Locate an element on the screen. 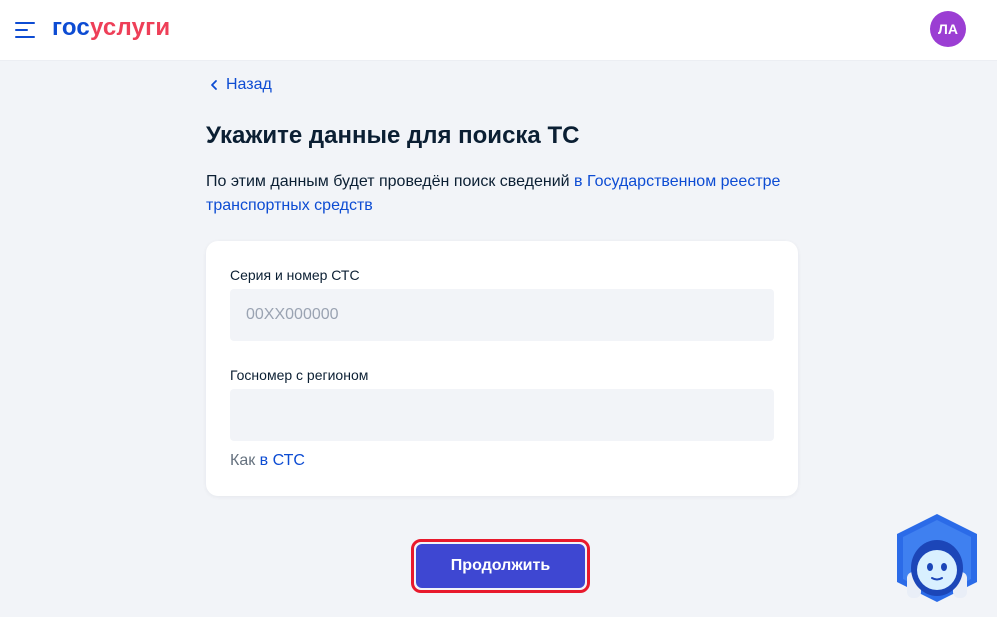 This screenshot has width=997, height=617. sts-example-link: в СТС is located at coordinates (282, 460).